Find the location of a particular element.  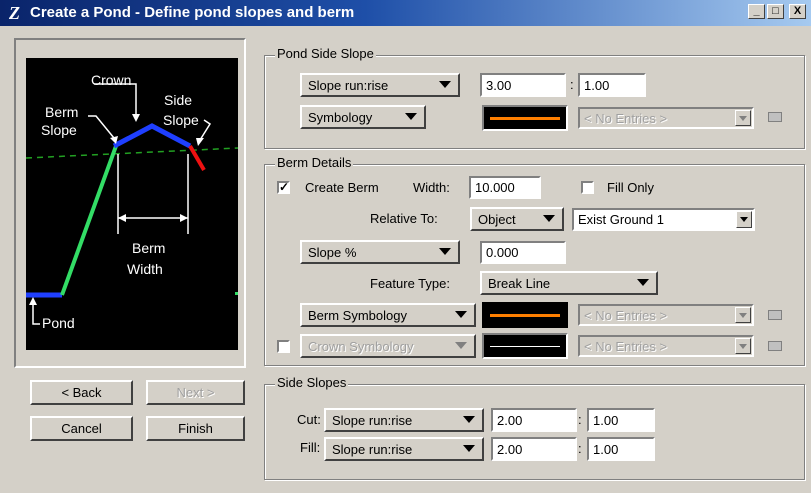

close-button: X is located at coordinates (797, 11).